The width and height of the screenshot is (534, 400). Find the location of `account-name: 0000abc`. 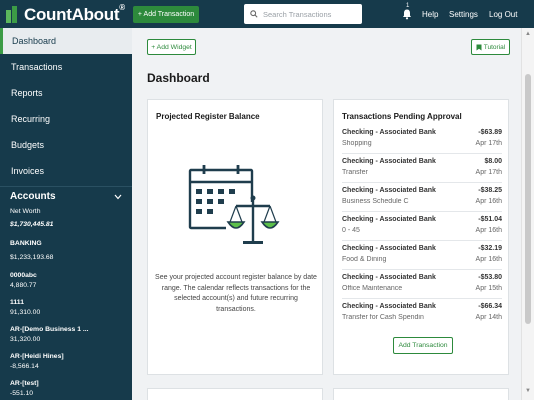

account-name: 0000abc is located at coordinates (23, 275).